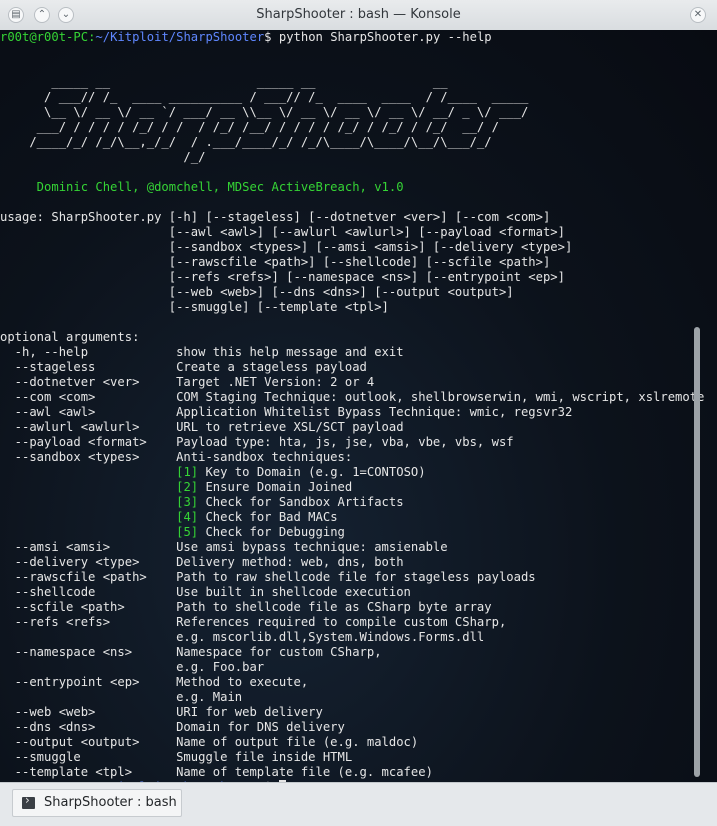 The height and width of the screenshot is (826, 717). Describe the element at coordinates (224, 82) in the screenshot. I see `banner-line: _____ __ _____ __ __` at that location.